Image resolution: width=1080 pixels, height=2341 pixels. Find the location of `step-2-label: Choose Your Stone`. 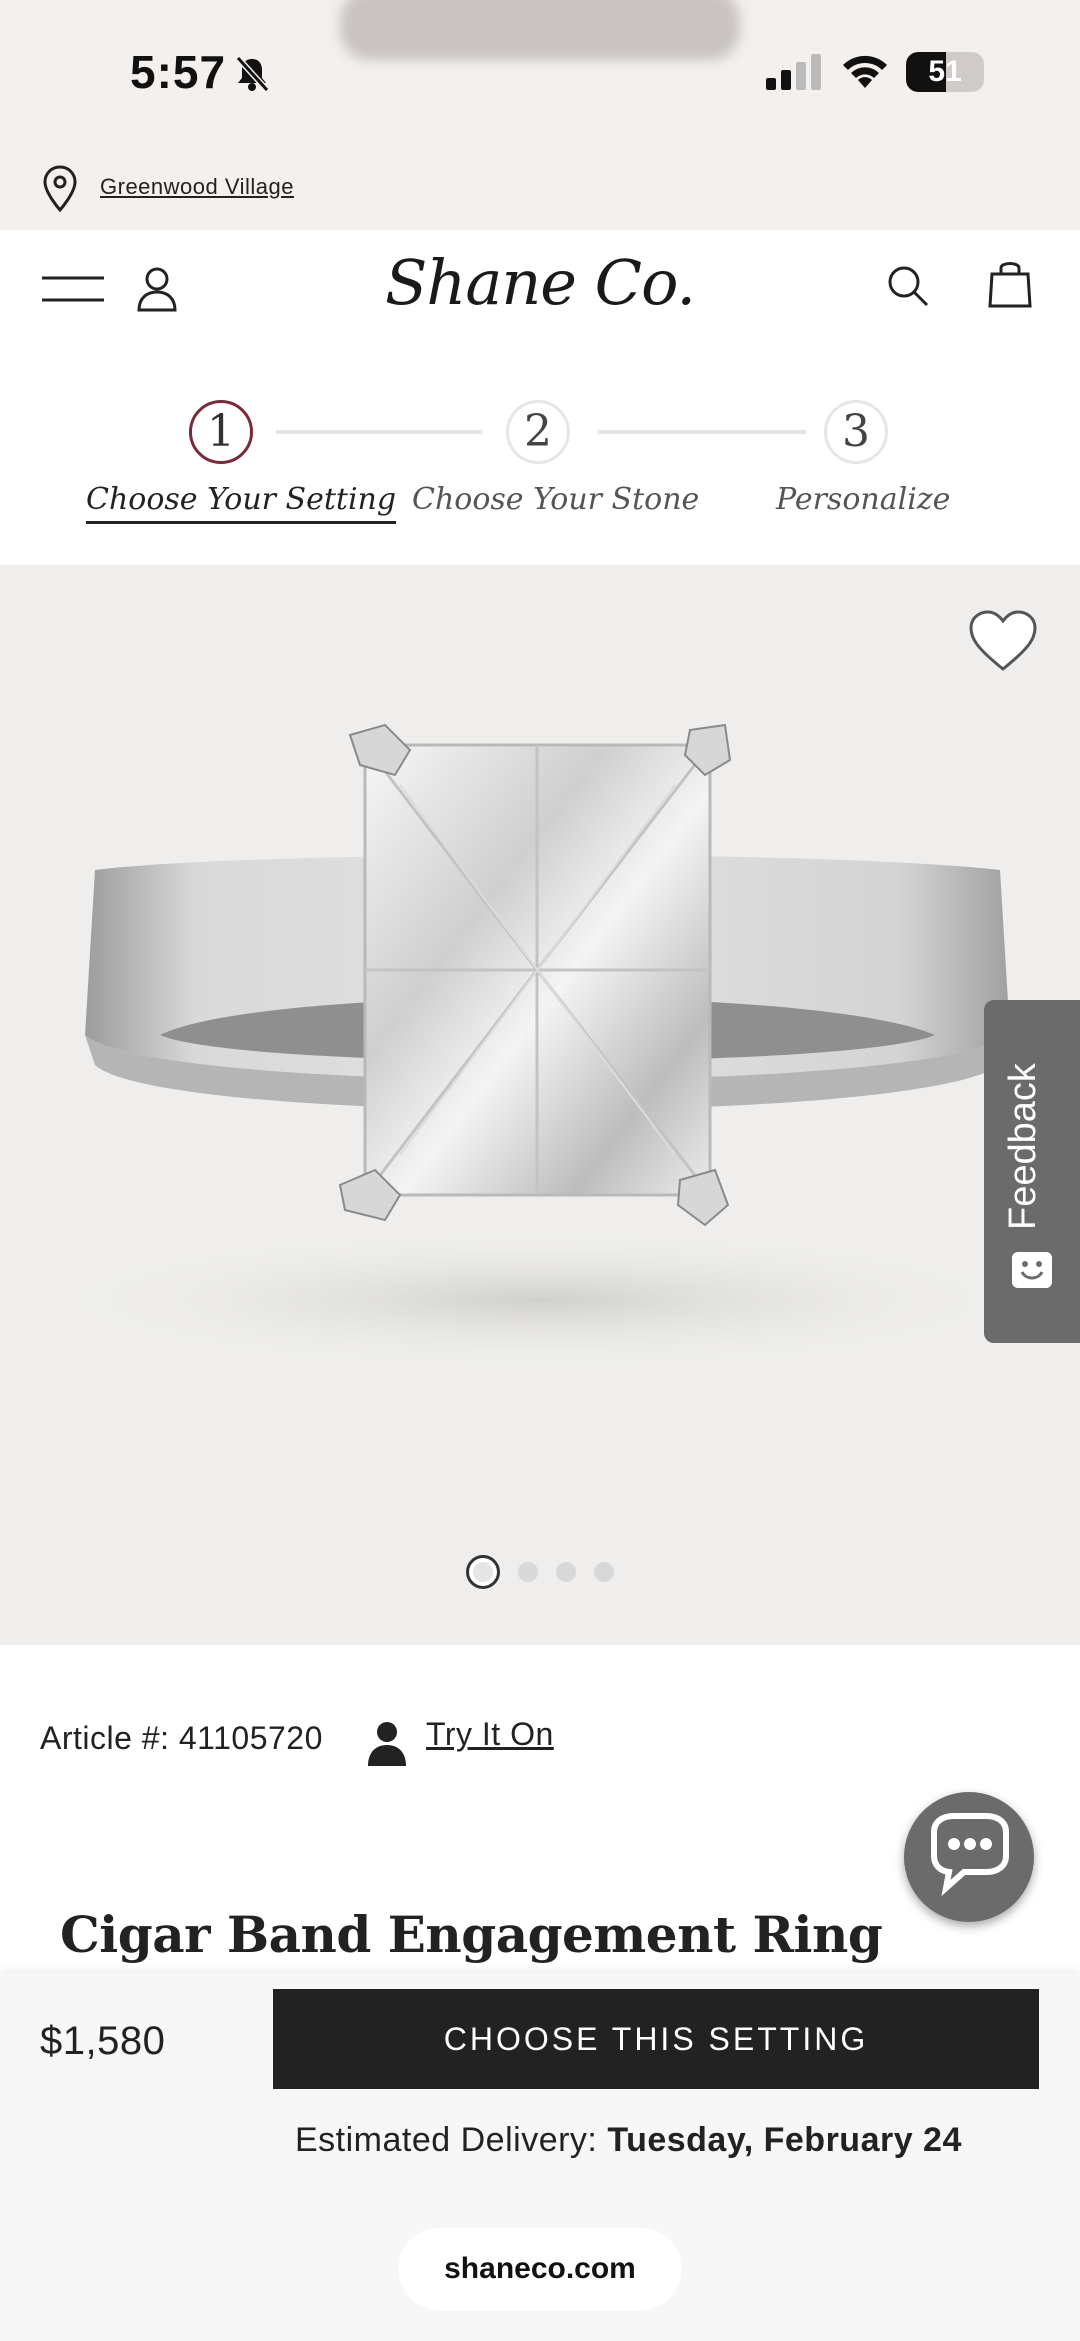

step-2-label: Choose Your Stone is located at coordinates (555, 499).